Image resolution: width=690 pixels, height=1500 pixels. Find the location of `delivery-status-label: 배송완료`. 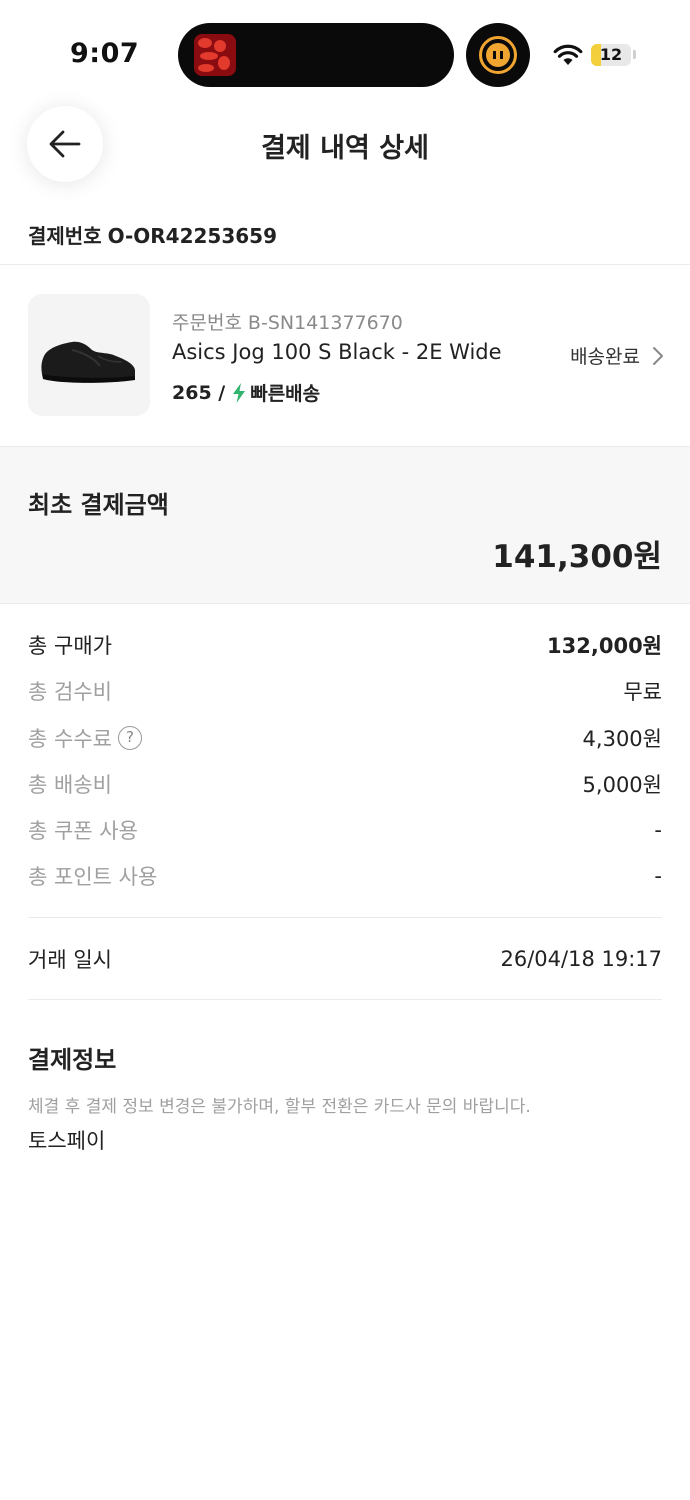

delivery-status-label: 배송완료 is located at coordinates (605, 357).